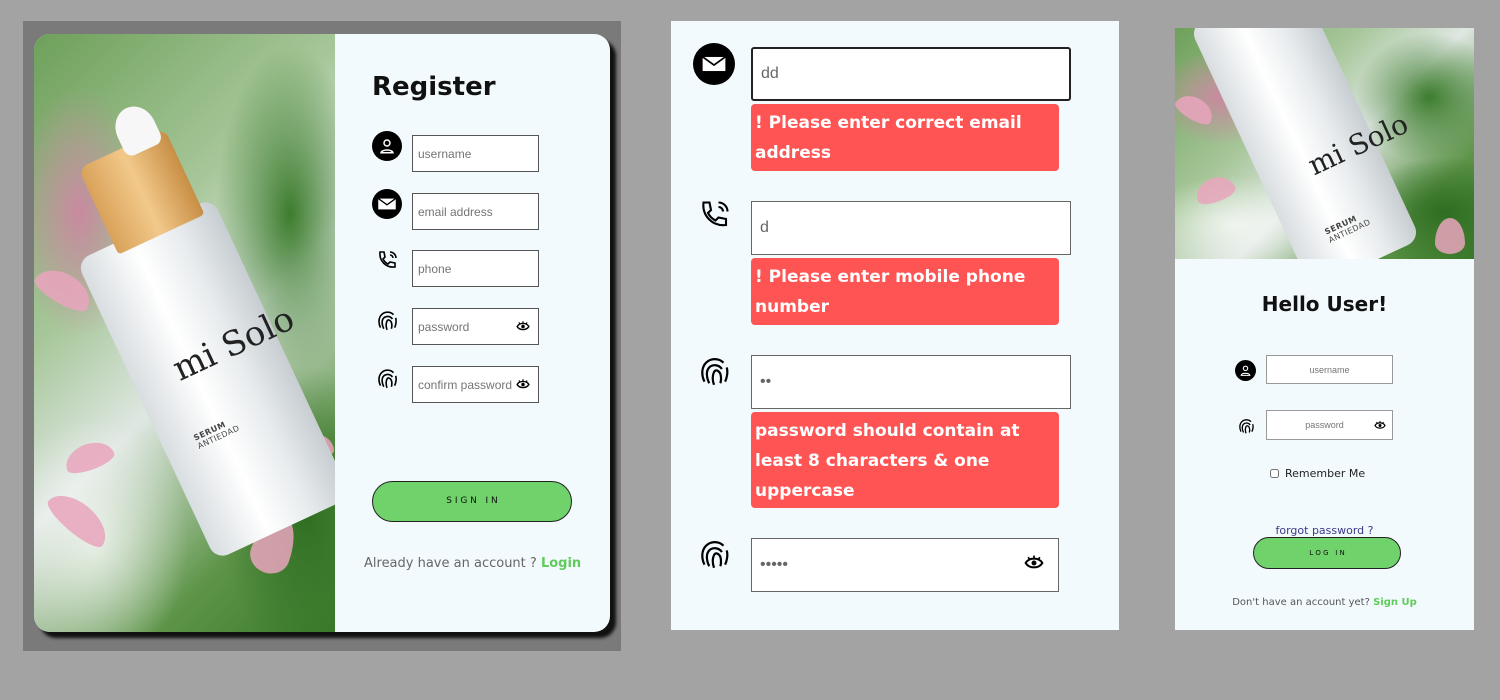  I want to click on phone-field, so click(475, 268).